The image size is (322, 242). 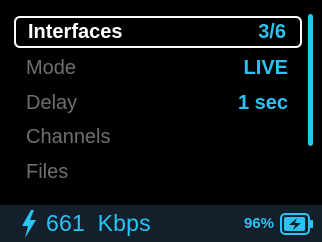 What do you see at coordinates (158, 68) in the screenshot?
I see `menu-item-mode: Mode LIVE` at bounding box center [158, 68].